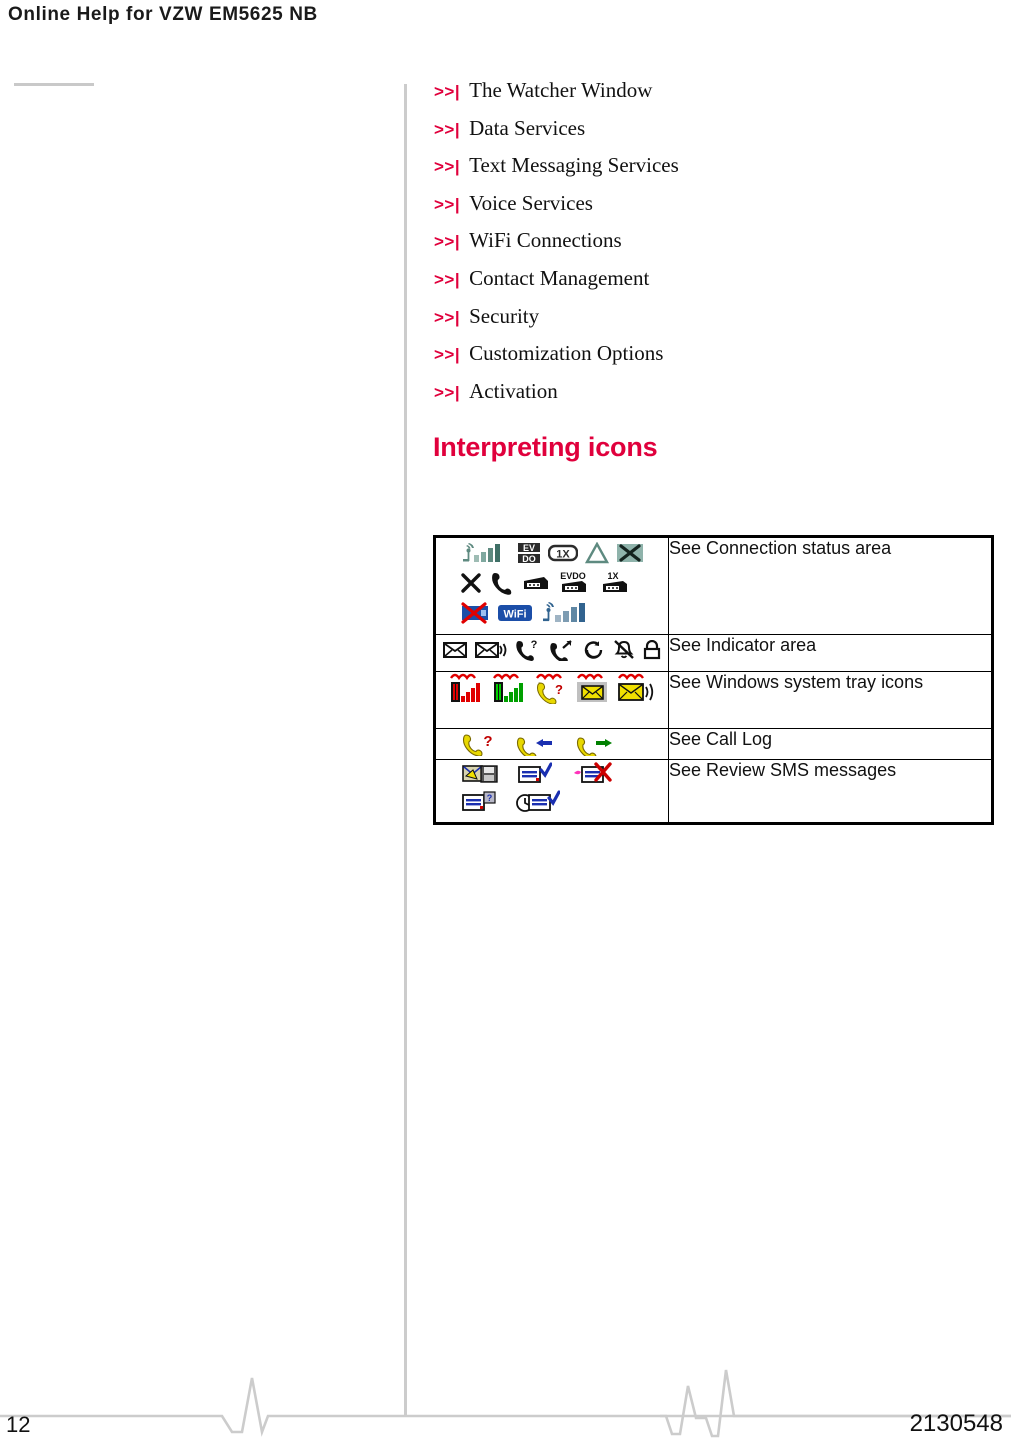  What do you see at coordinates (491, 650) in the screenshot?
I see `envelope-sound-icon` at bounding box center [491, 650].